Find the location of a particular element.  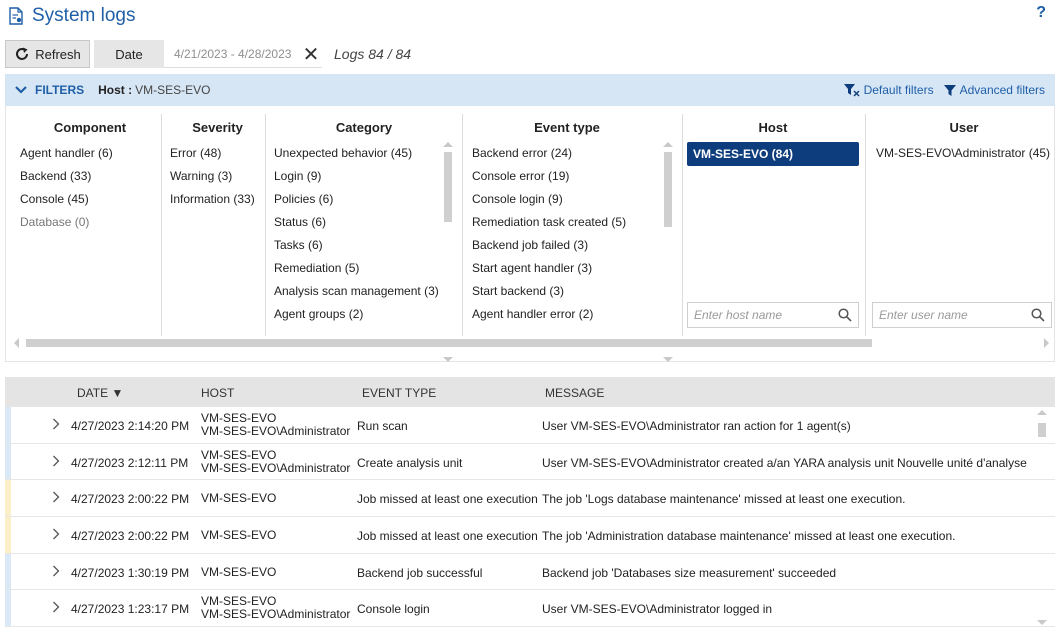

row-date: 4/27/2023 2:12:11 PM is located at coordinates (130, 462).